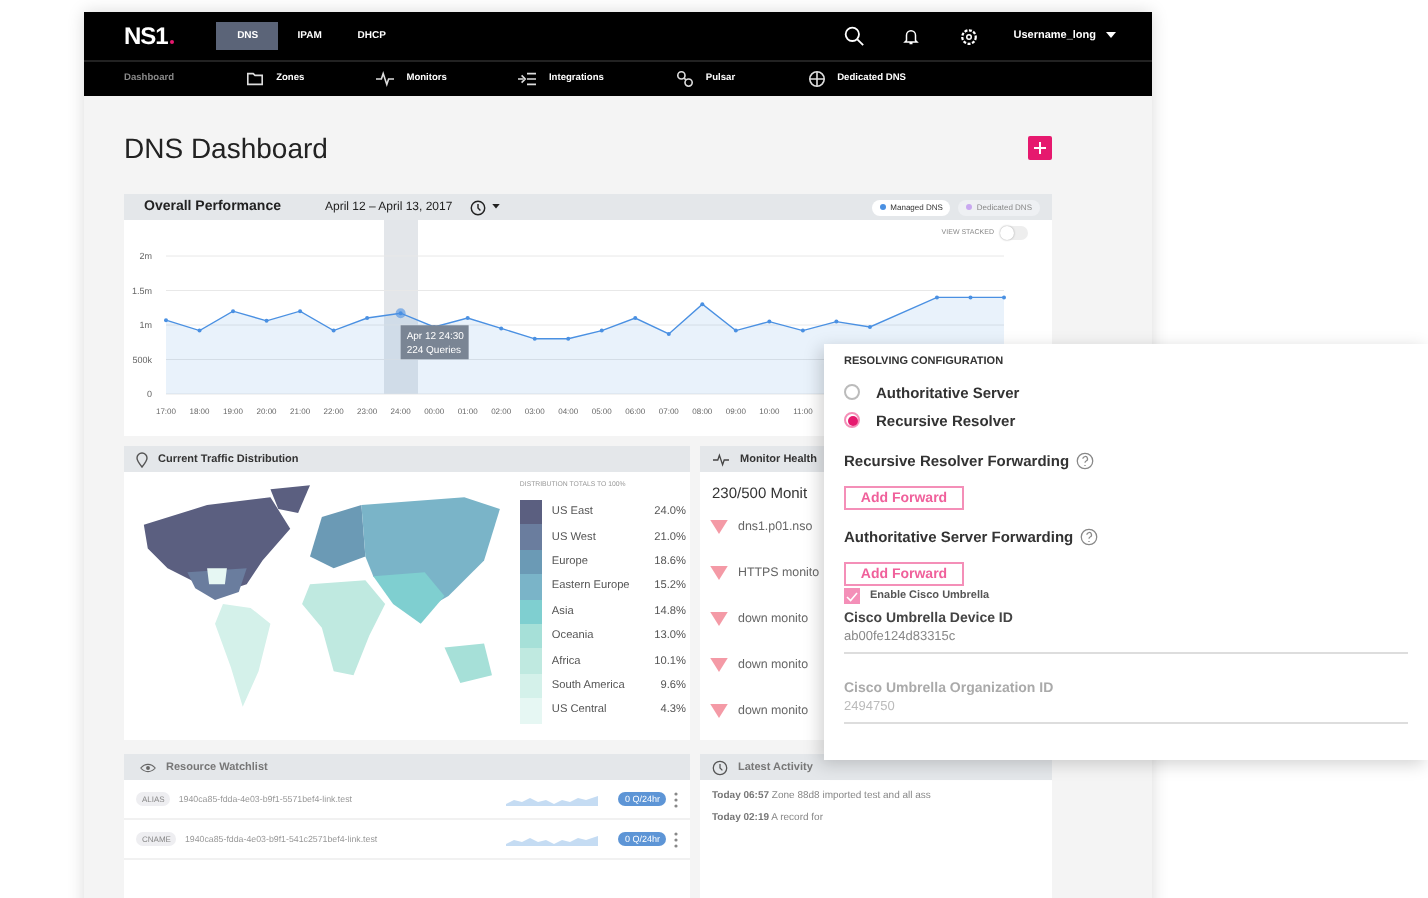  What do you see at coordinates (226, 147) in the screenshot?
I see `page-title: DNS Dashboard` at bounding box center [226, 147].